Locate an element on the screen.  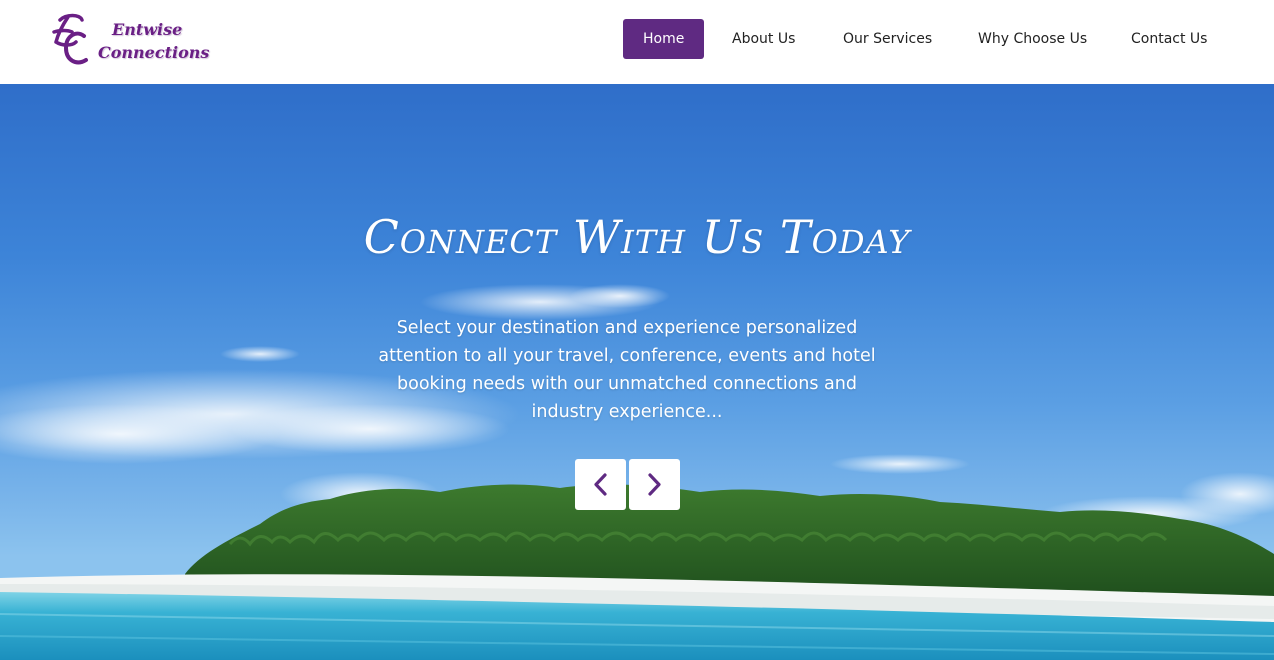
nav-home: Home is located at coordinates (664, 39).